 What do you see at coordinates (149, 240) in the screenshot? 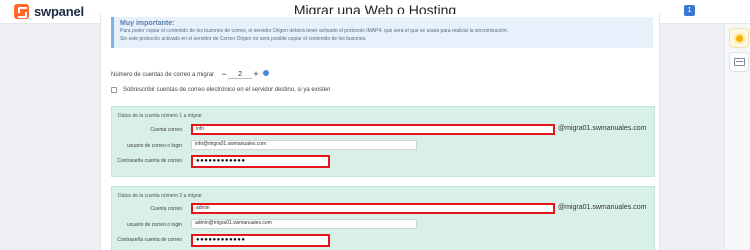
I see `account-2-password-label: Contraseña cuenta de correo` at bounding box center [149, 240].